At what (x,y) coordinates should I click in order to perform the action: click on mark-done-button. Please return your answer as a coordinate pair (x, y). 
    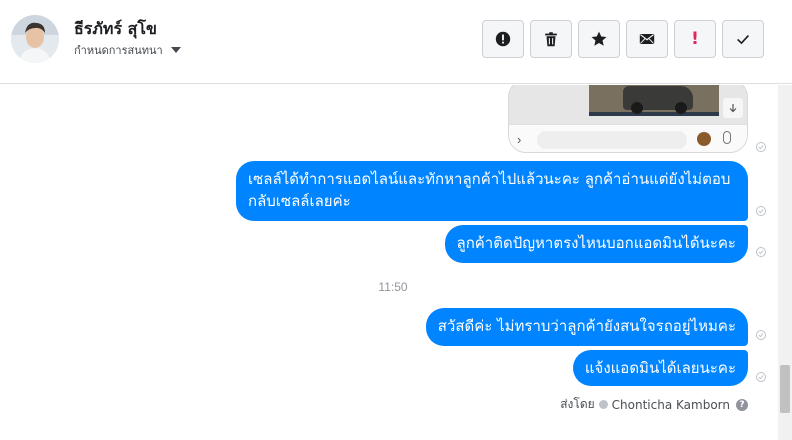
    Looking at the image, I should click on (743, 39).